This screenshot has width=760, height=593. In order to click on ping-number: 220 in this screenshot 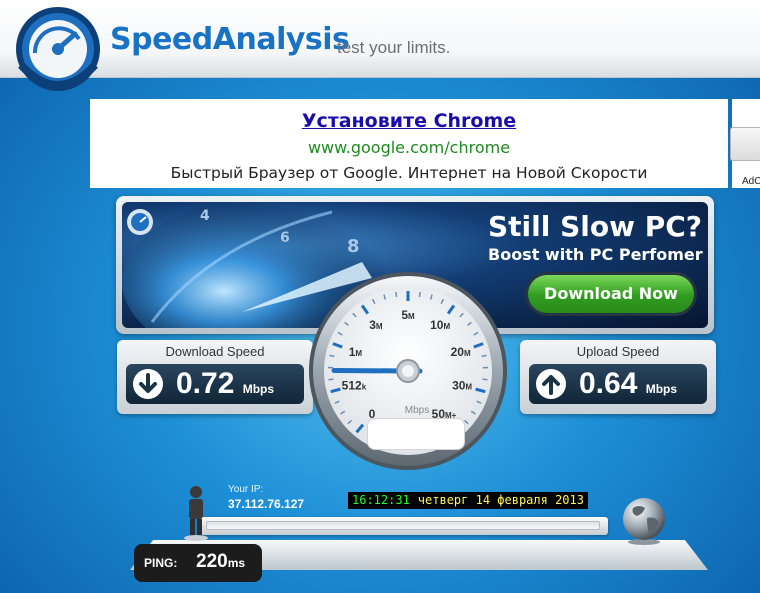, I will do `click(212, 561)`.